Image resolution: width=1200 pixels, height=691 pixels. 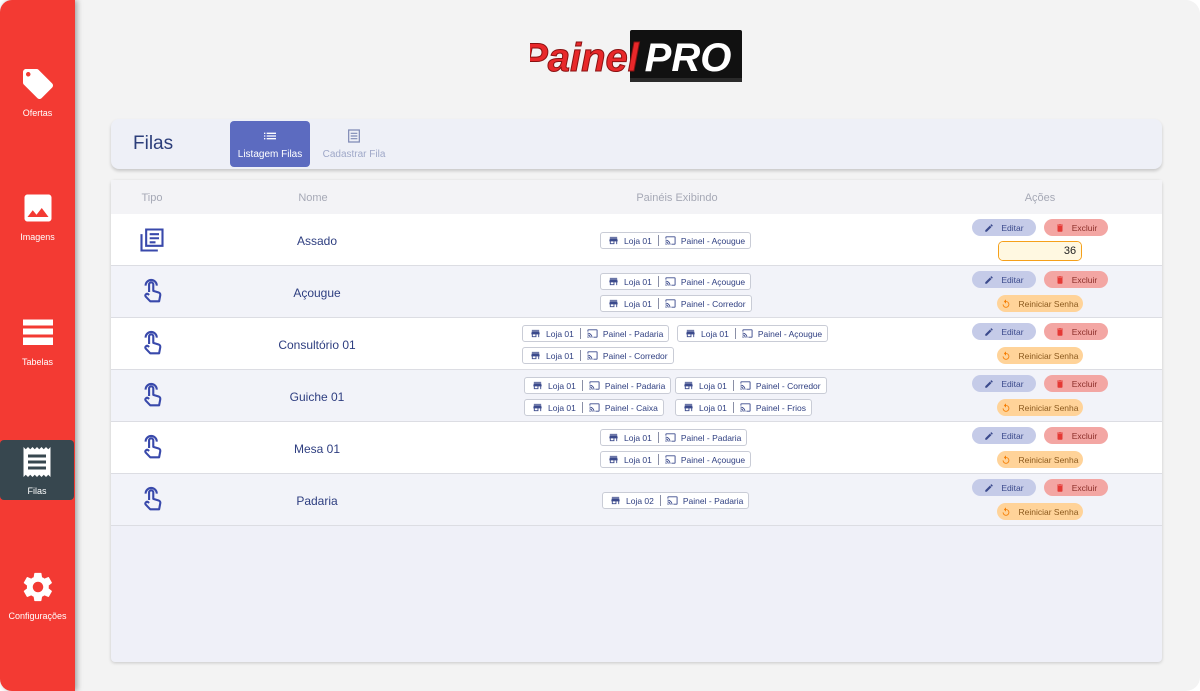 What do you see at coordinates (270, 144) in the screenshot?
I see `tab-listagem-filas: Listagem Filas` at bounding box center [270, 144].